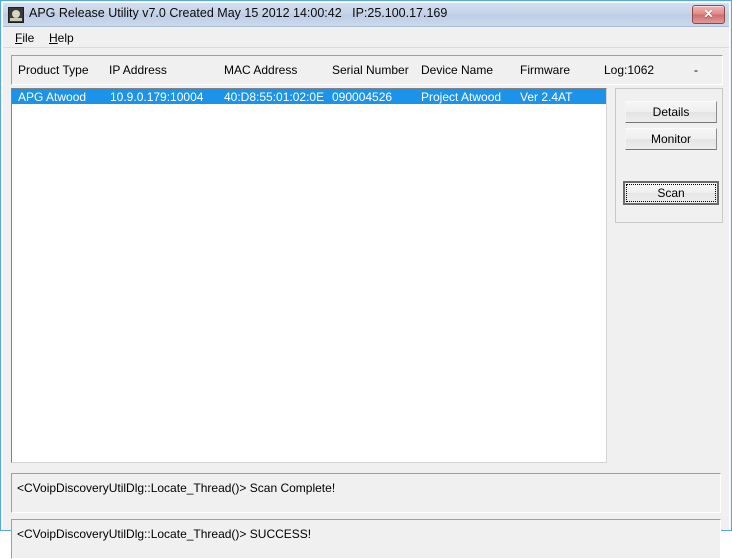 The width and height of the screenshot is (732, 559). I want to click on cell-mac-address: 40:D8:55:01:02:0E, so click(274, 97).